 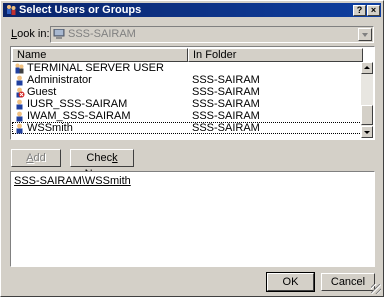 I want to click on list-item: IWAM_SSS-SAIRAM SSS-SAIRAM, so click(x=187, y=116).